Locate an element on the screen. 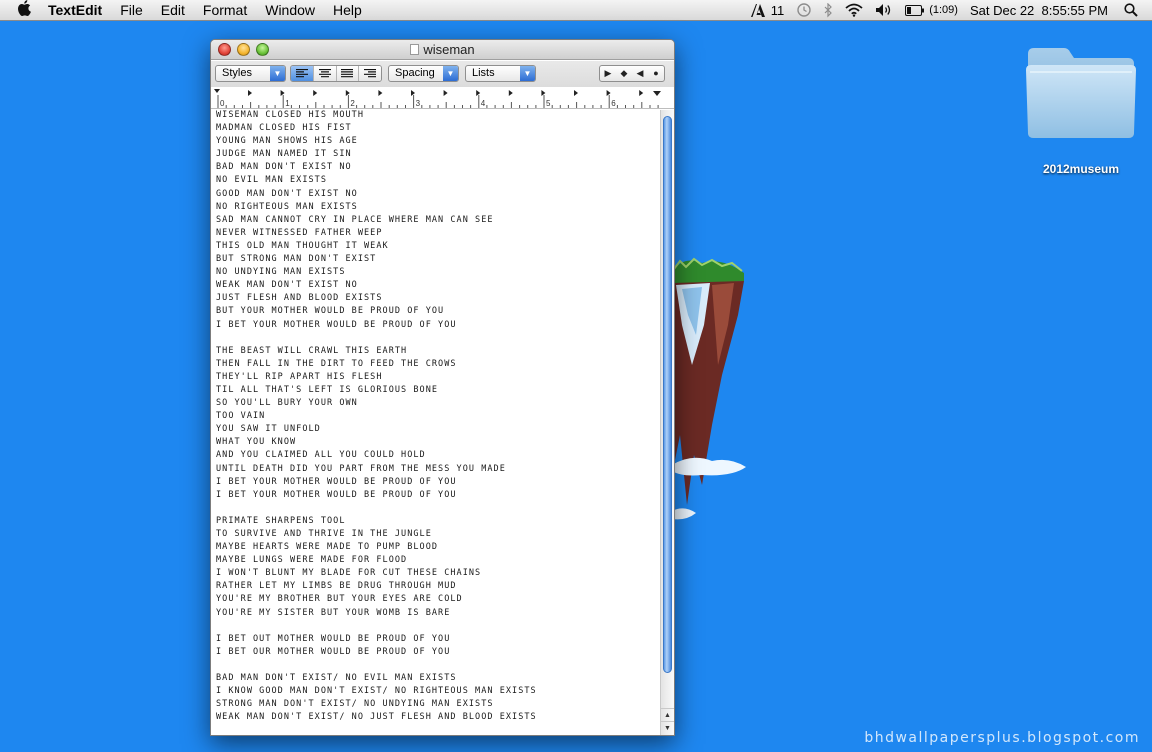  menu-extras: 11 (1:09) Sat Dec 22 8:55:55 PM is located at coordinates (948, 10).